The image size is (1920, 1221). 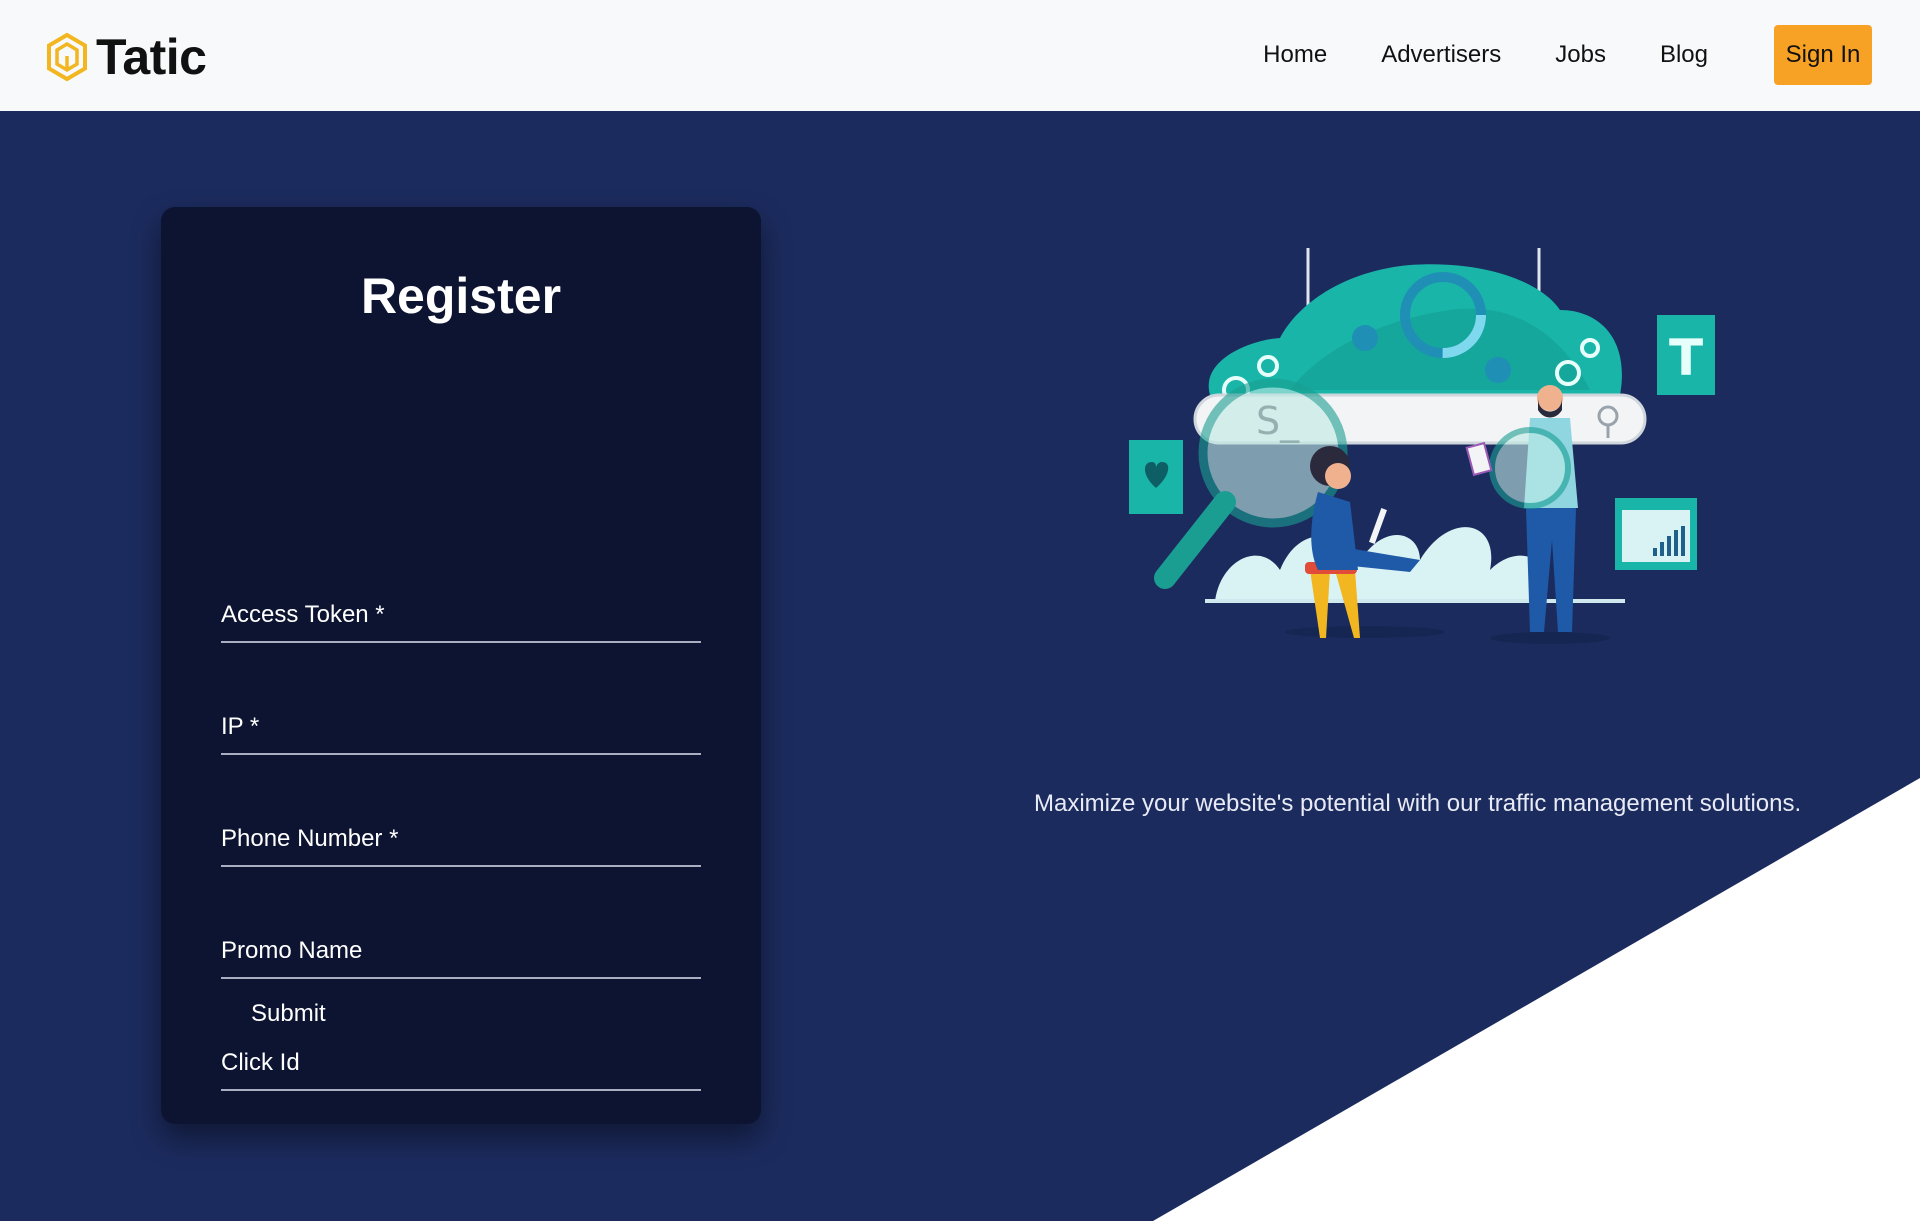 What do you see at coordinates (461, 296) in the screenshot?
I see `register-title: Register` at bounding box center [461, 296].